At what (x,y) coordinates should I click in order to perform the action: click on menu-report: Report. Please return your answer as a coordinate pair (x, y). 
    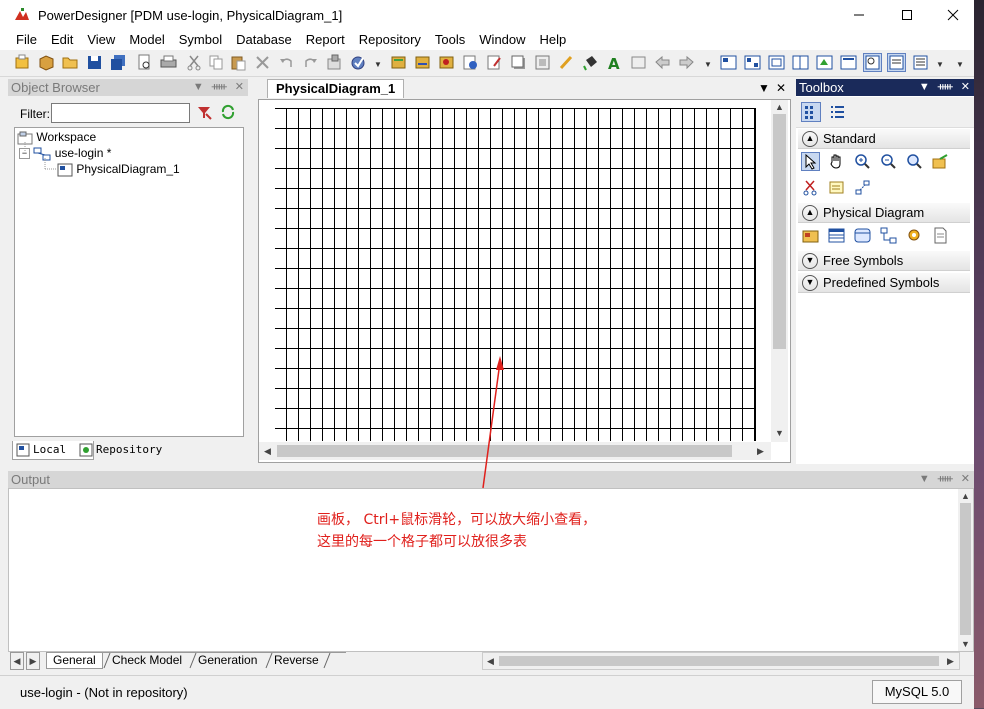
    Looking at the image, I should click on (325, 40).